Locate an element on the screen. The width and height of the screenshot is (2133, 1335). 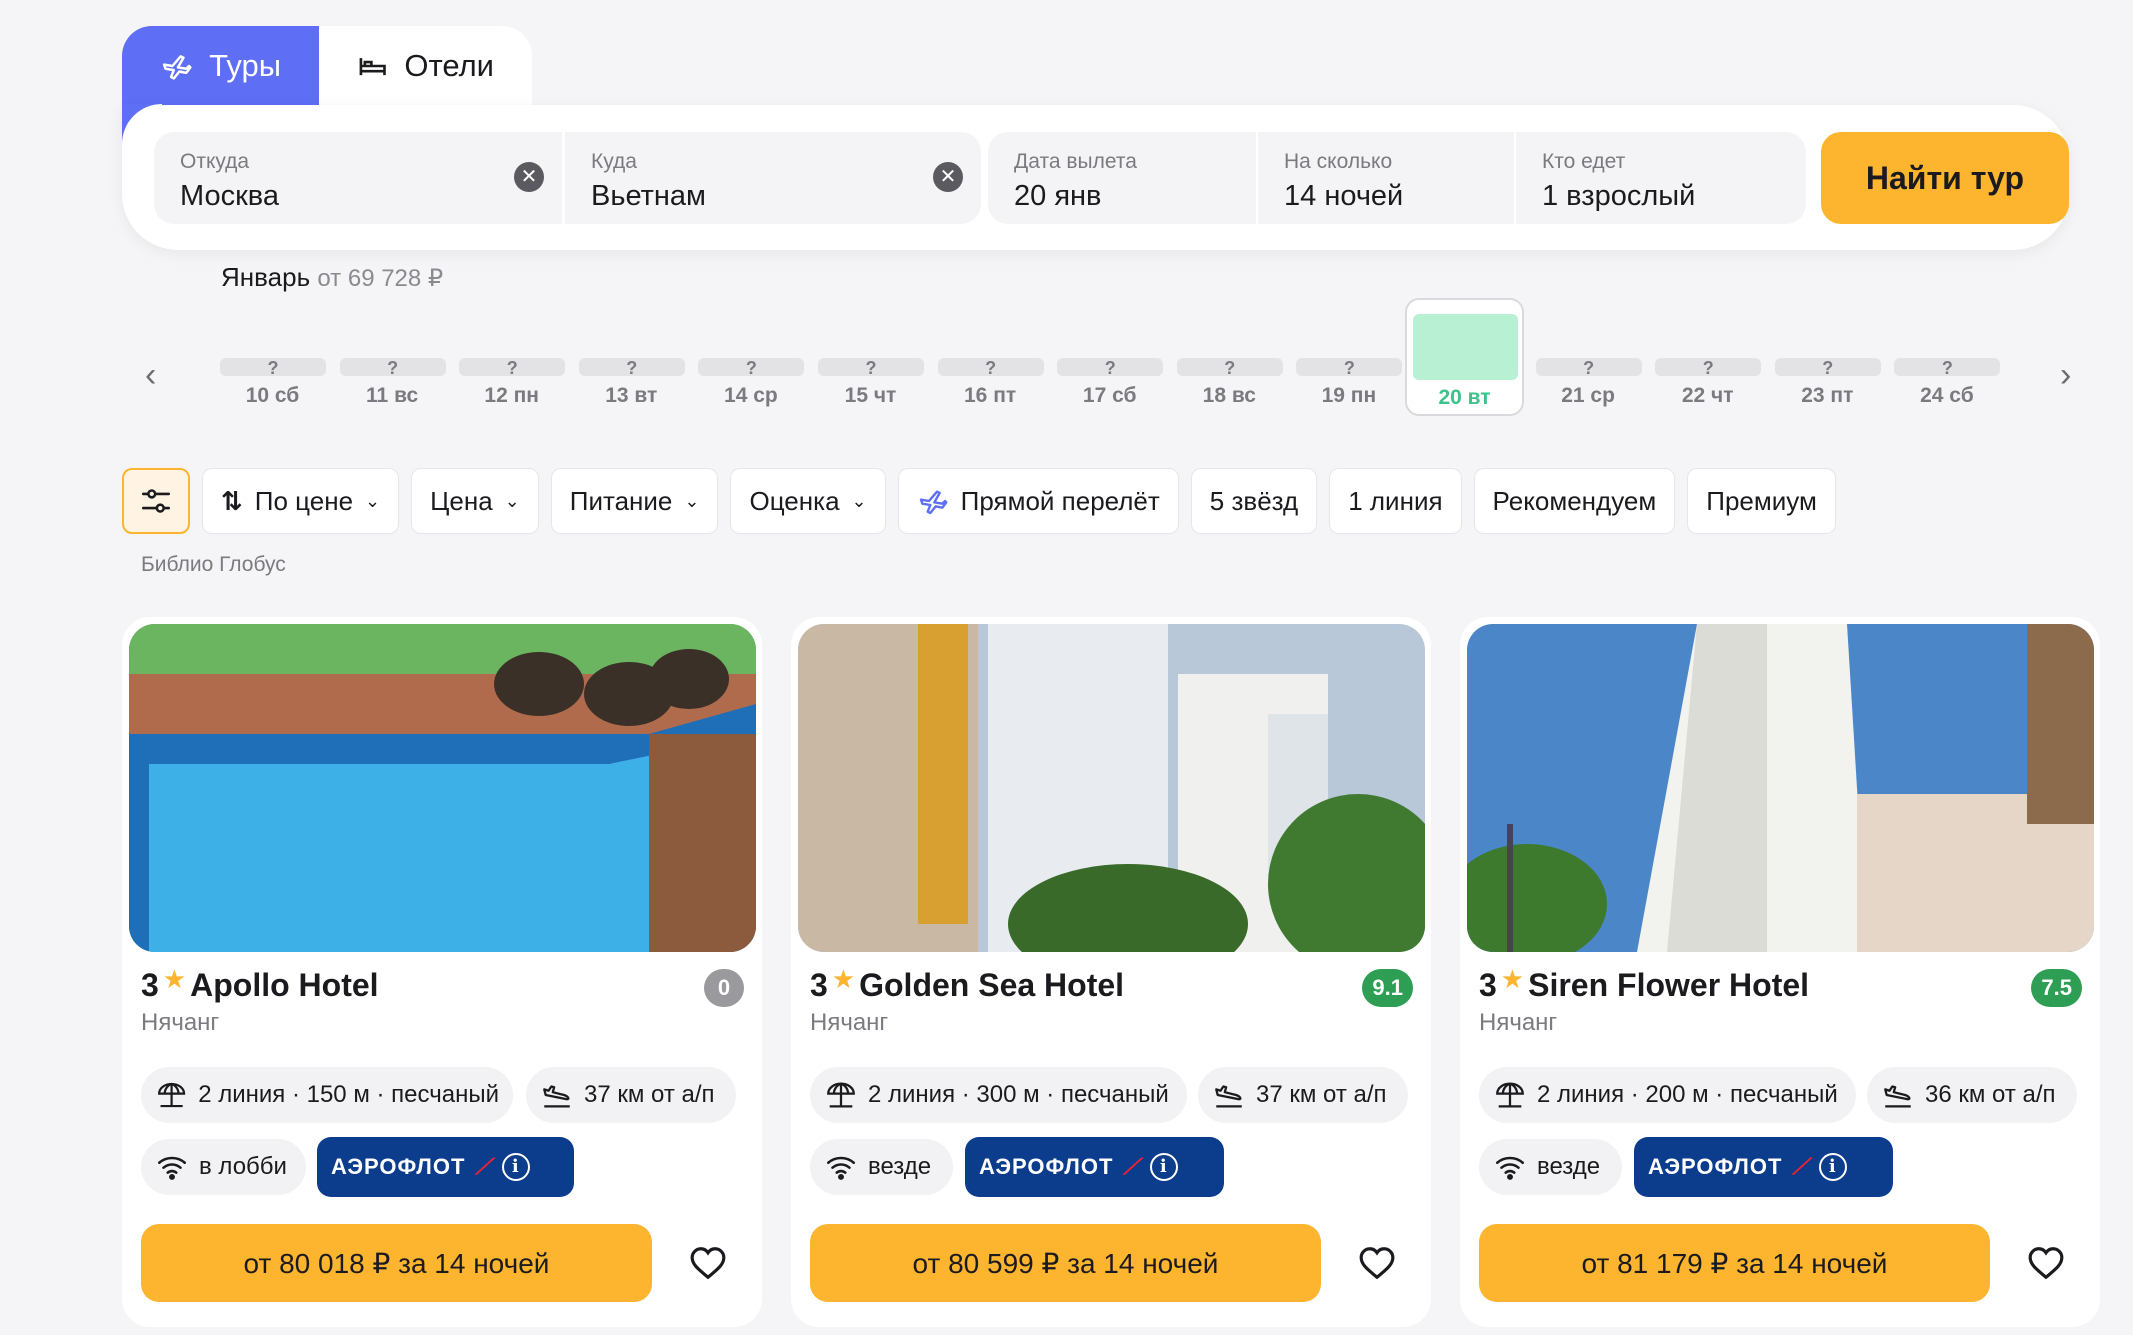
price-button: от 81 179 ₽ за 14 ночей is located at coordinates (1734, 1263).